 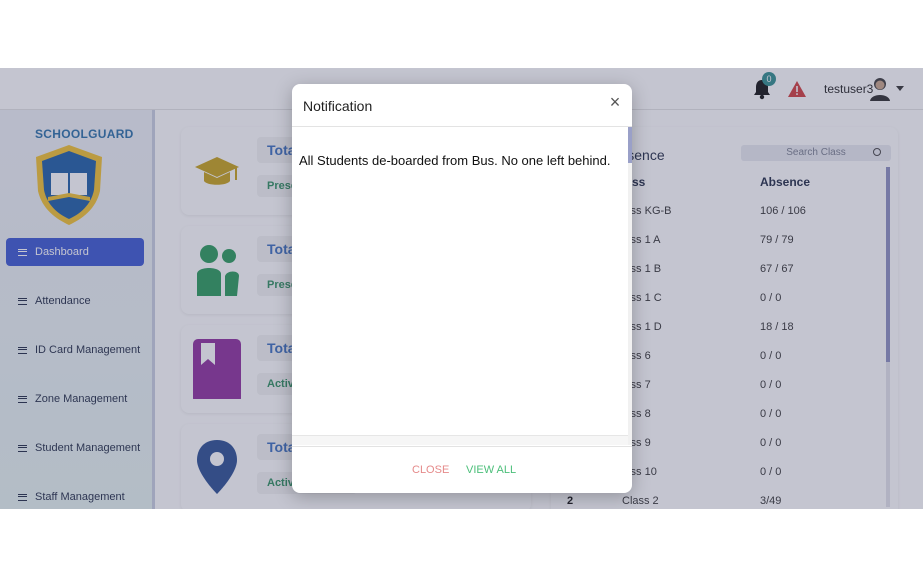 I want to click on view-all-button: VIEW ALL, so click(x=491, y=470).